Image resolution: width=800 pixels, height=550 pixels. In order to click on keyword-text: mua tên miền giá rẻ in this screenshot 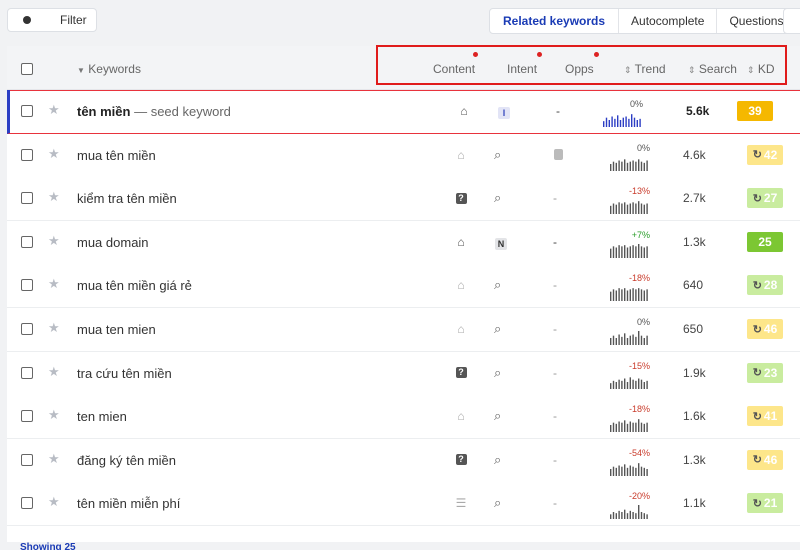, I will do `click(134, 285)`.